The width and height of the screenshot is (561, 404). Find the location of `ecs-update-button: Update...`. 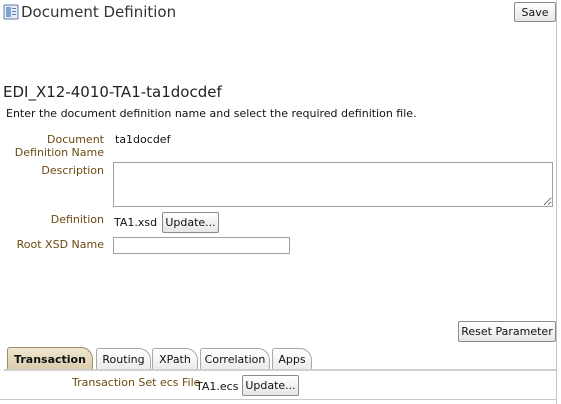

ecs-update-button: Update... is located at coordinates (270, 385).